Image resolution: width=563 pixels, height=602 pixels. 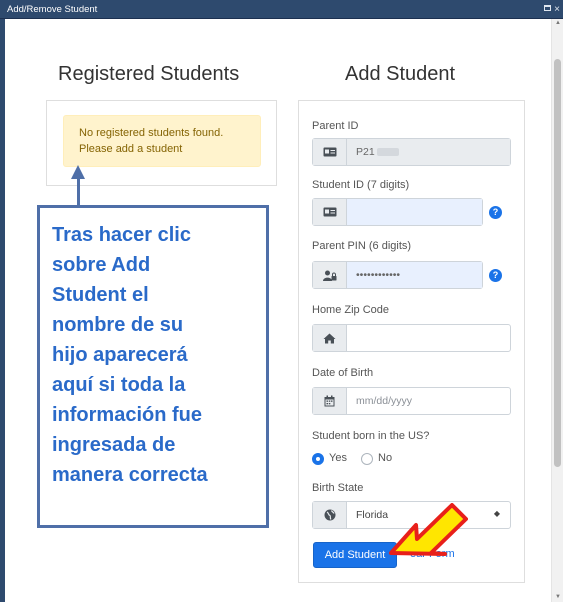 I want to click on born-us-yes-label: Yes, so click(x=338, y=458).